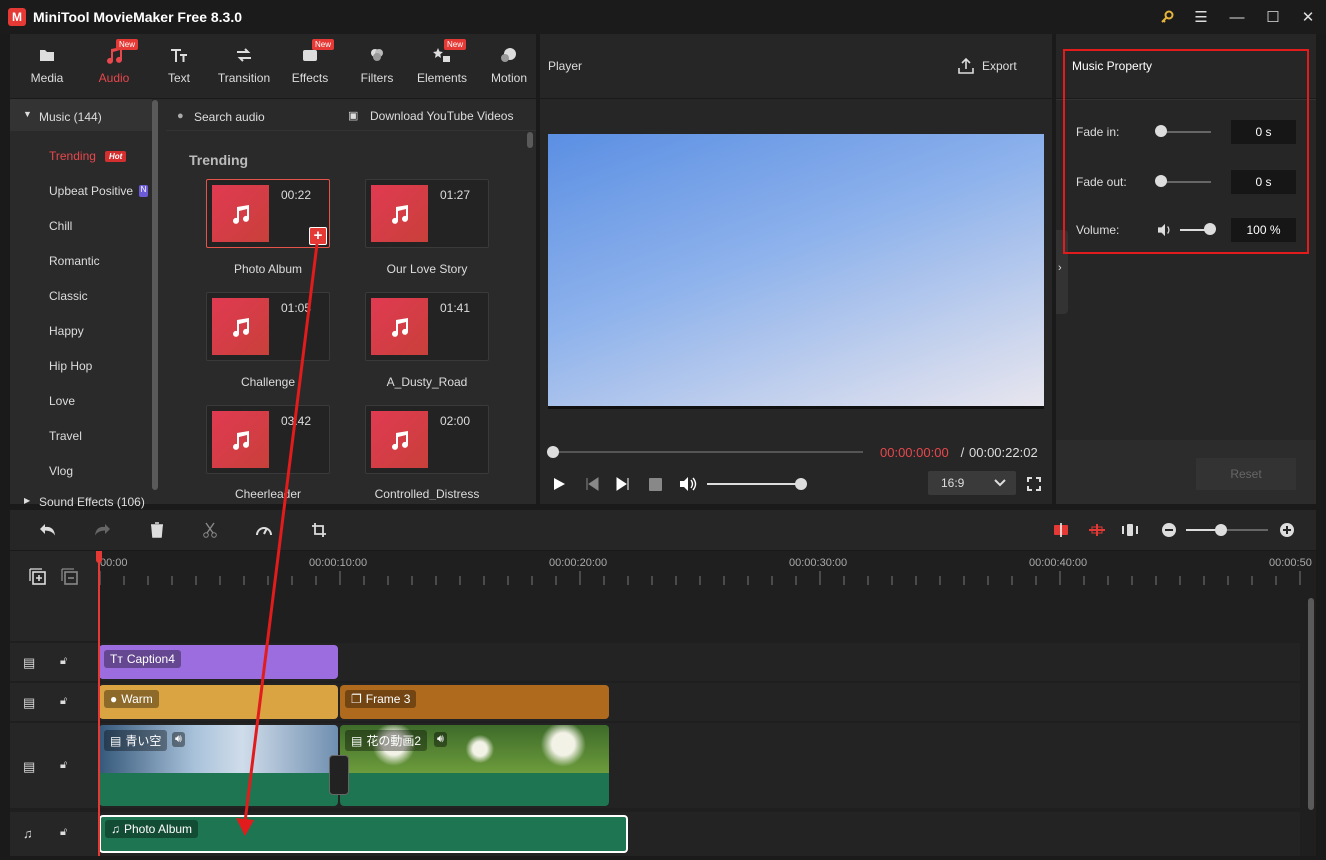  Describe the element at coordinates (530, 140) in the screenshot. I see `library-scrollbar` at that location.